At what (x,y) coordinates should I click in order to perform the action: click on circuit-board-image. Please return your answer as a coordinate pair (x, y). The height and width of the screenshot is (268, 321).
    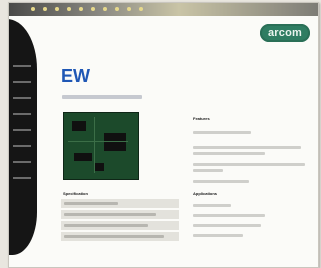
    Looking at the image, I should click on (101, 146).